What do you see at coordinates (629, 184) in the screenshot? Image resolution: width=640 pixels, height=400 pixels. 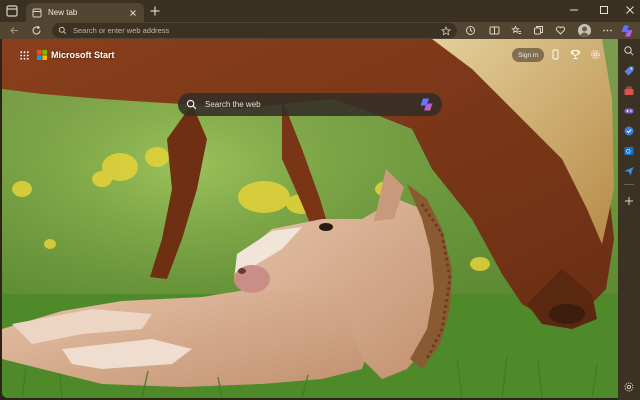 I see `sidebar-divider` at bounding box center [629, 184].